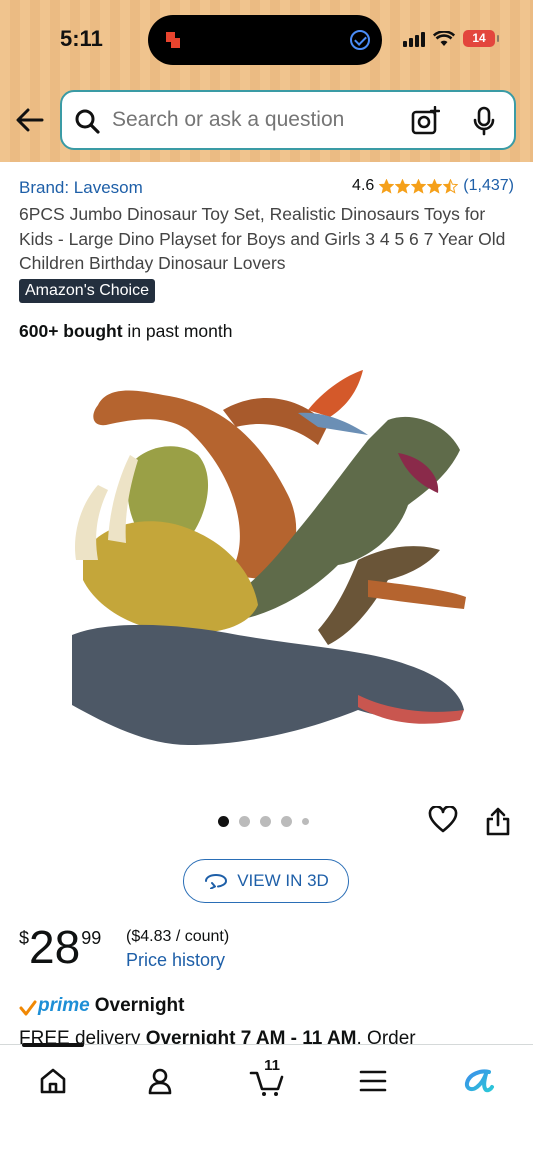 The height and width of the screenshot is (1156, 533). What do you see at coordinates (175, 960) in the screenshot?
I see `price-history-link: Price history` at bounding box center [175, 960].